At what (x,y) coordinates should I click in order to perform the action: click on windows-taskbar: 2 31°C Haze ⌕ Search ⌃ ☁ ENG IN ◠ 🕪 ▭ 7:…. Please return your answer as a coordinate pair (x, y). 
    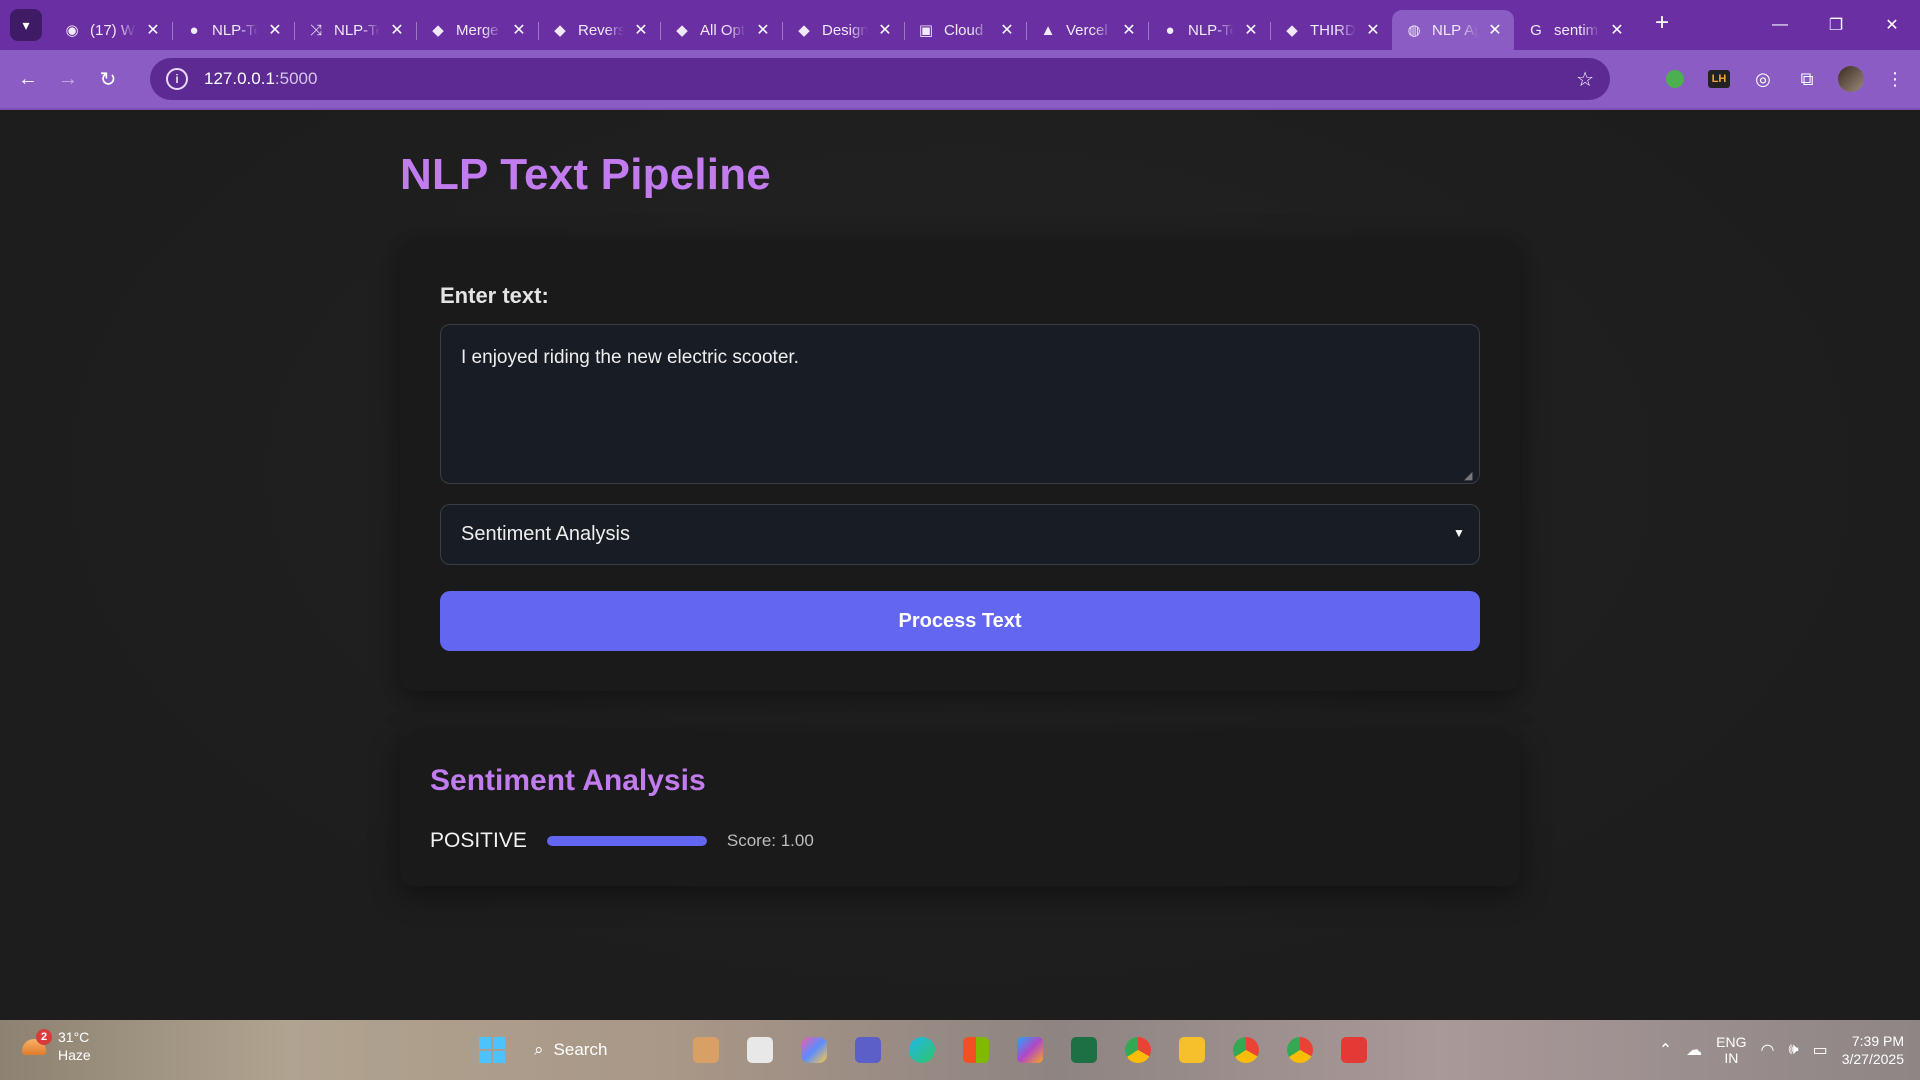
    Looking at the image, I should click on (960, 1050).